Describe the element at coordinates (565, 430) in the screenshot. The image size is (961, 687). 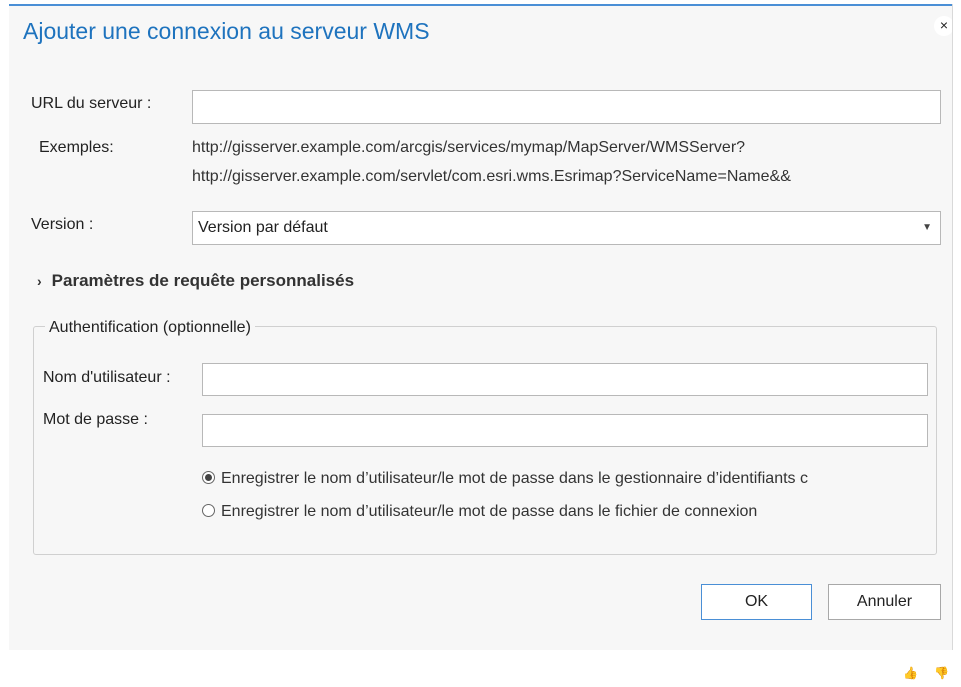
I see `password-input` at that location.